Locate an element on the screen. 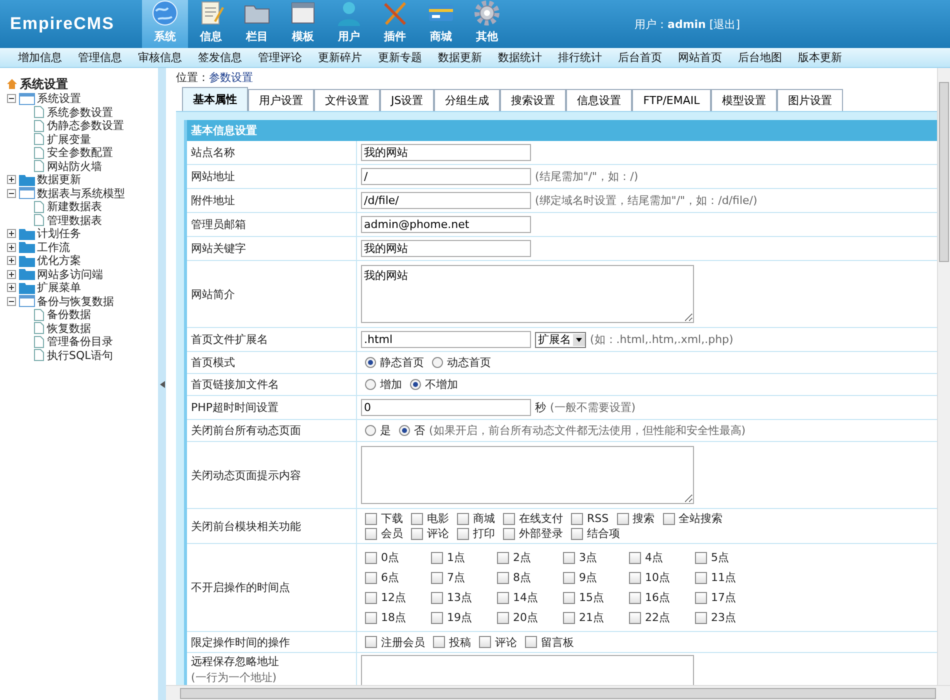  nav-tab: 信息 is located at coordinates (211, 24).